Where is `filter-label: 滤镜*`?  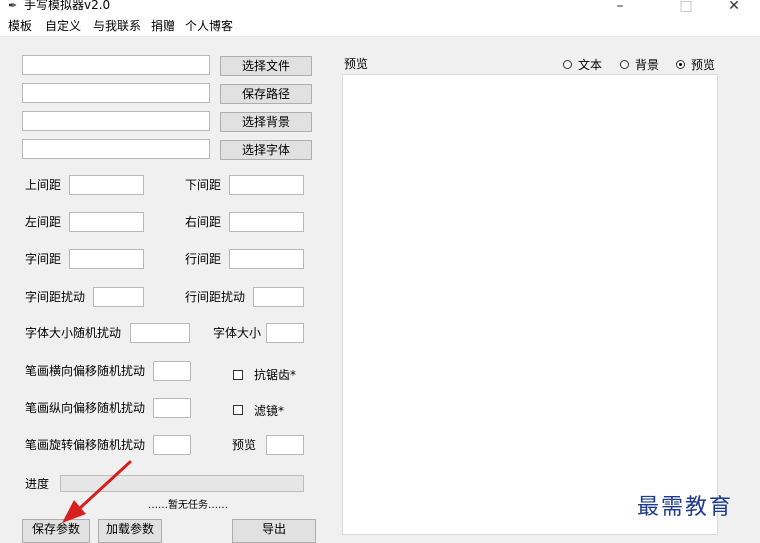 filter-label: 滤镜* is located at coordinates (269, 411).